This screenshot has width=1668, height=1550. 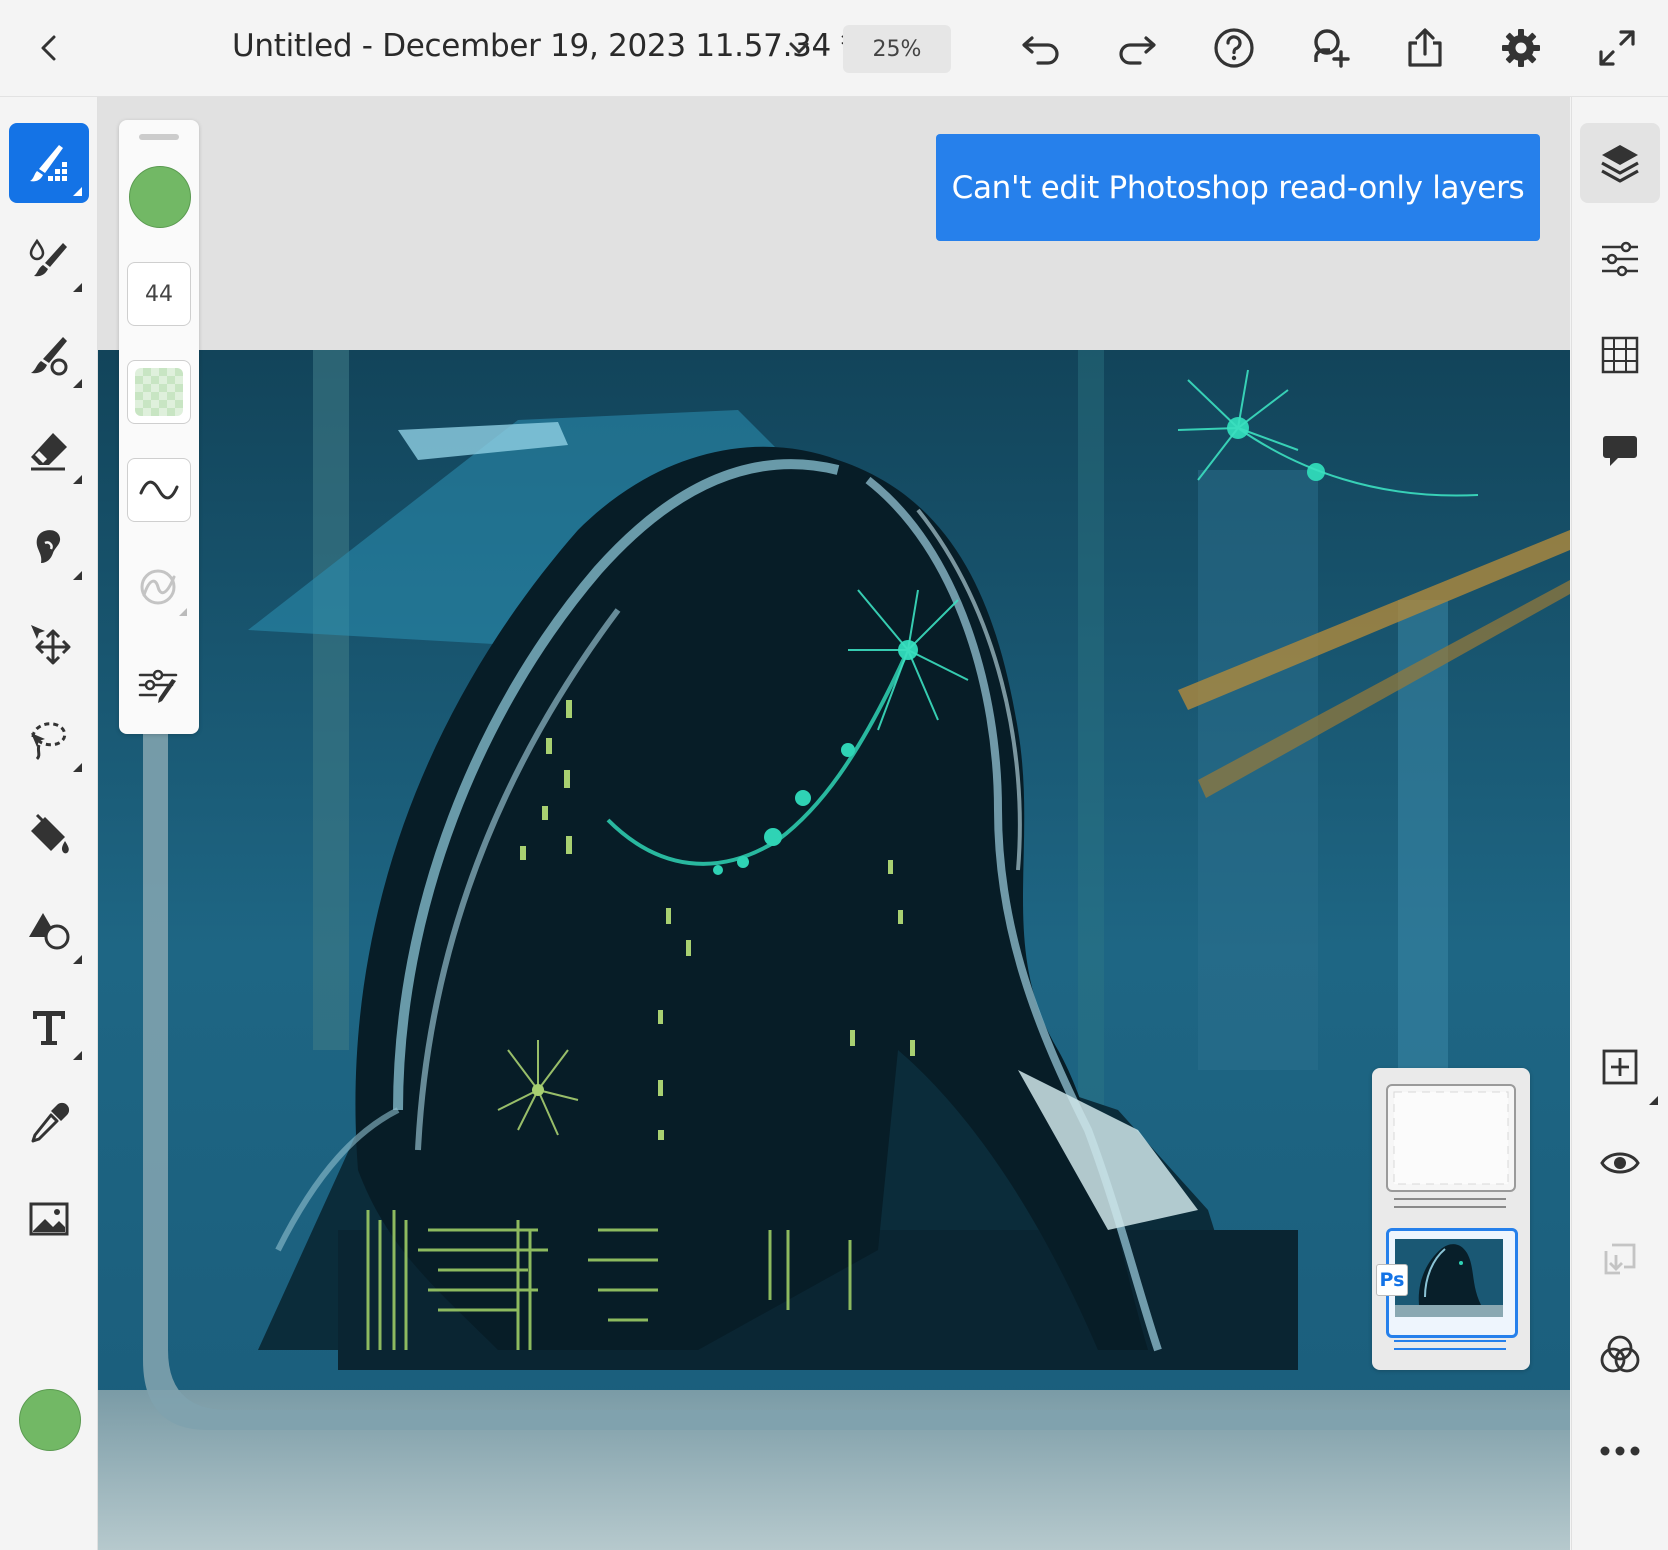 I want to click on comments-button, so click(x=1620, y=451).